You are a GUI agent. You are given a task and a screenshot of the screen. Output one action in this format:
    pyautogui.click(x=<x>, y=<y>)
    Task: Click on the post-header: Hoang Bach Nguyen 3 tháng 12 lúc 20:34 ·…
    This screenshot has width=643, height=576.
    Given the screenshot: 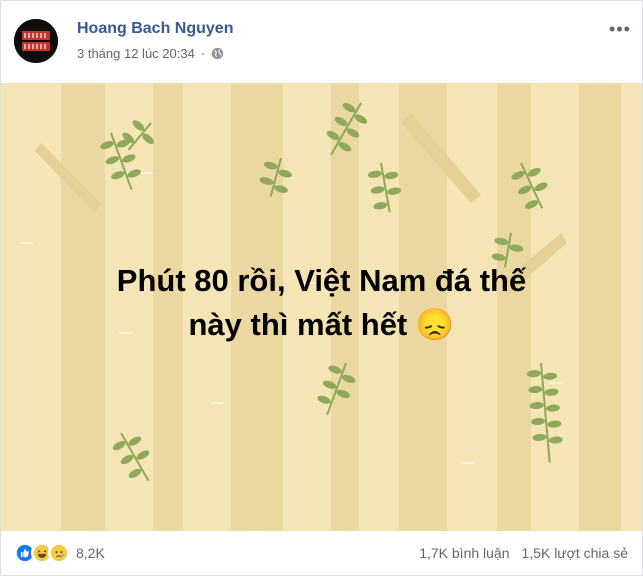 What is the action you would take?
    pyautogui.click(x=321, y=42)
    